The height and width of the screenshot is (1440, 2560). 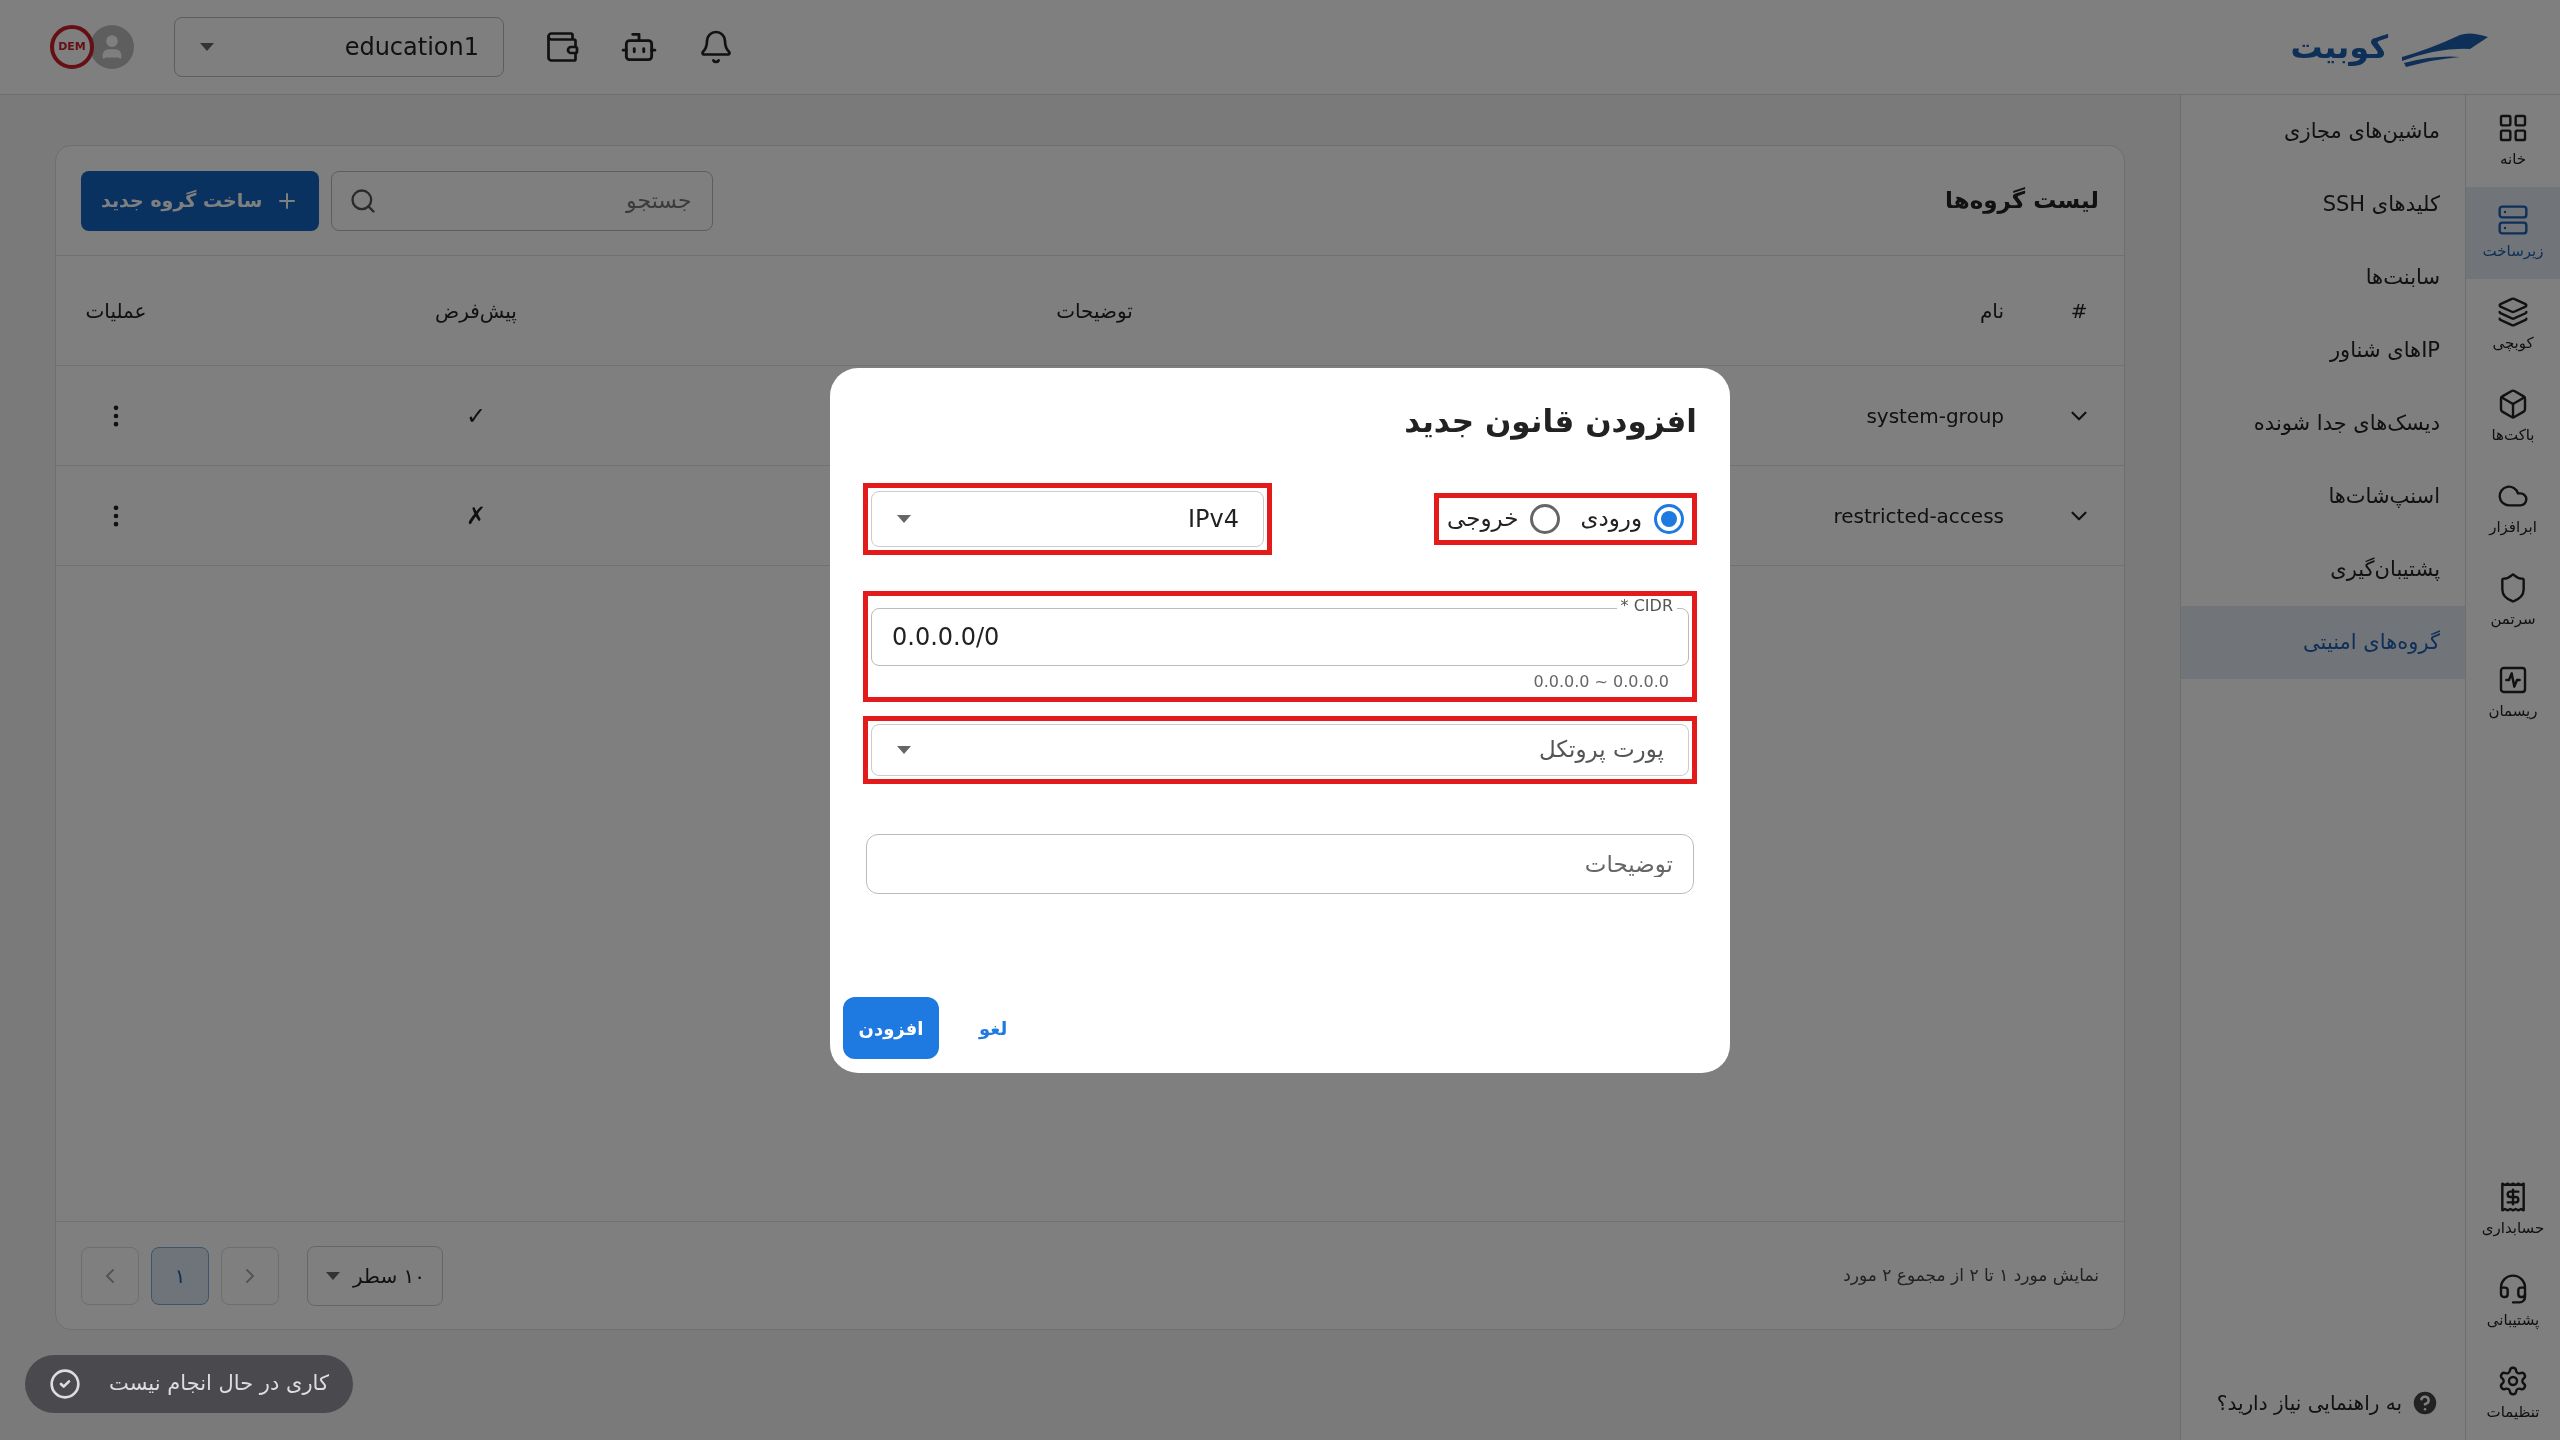 I want to click on help-icon, so click(x=2425, y=1403).